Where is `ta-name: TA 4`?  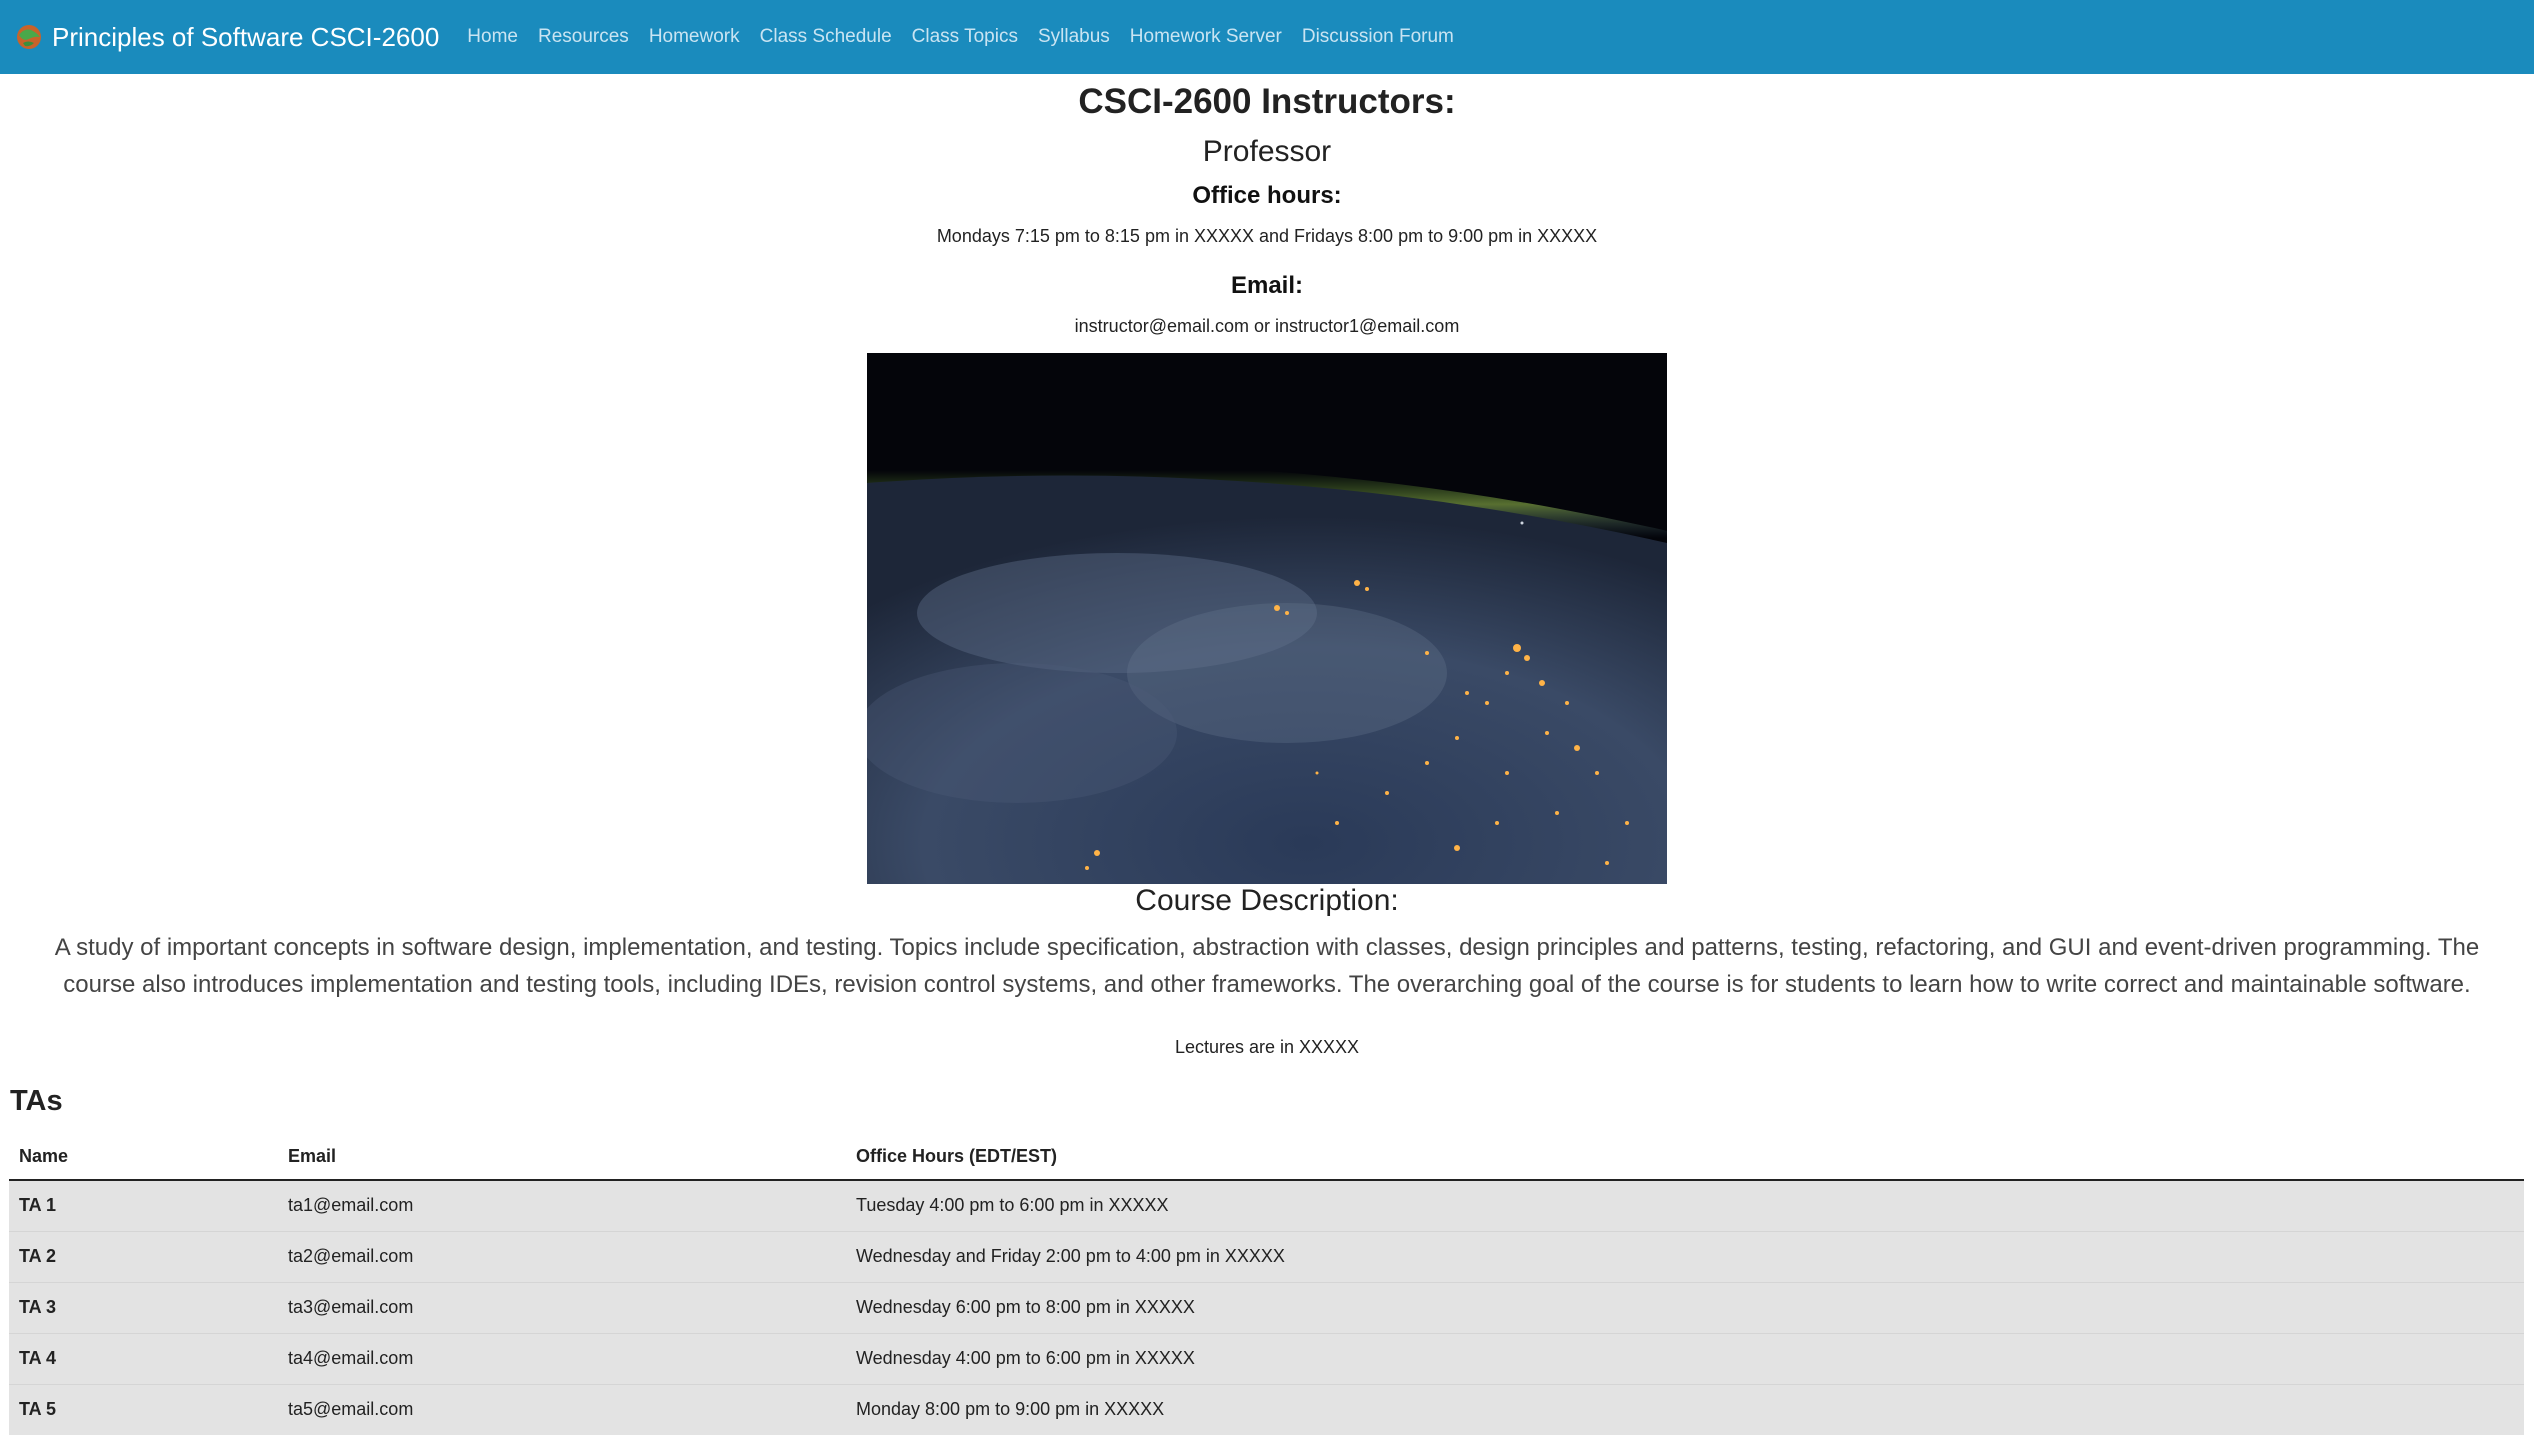 ta-name: TA 4 is located at coordinates (143, 1358).